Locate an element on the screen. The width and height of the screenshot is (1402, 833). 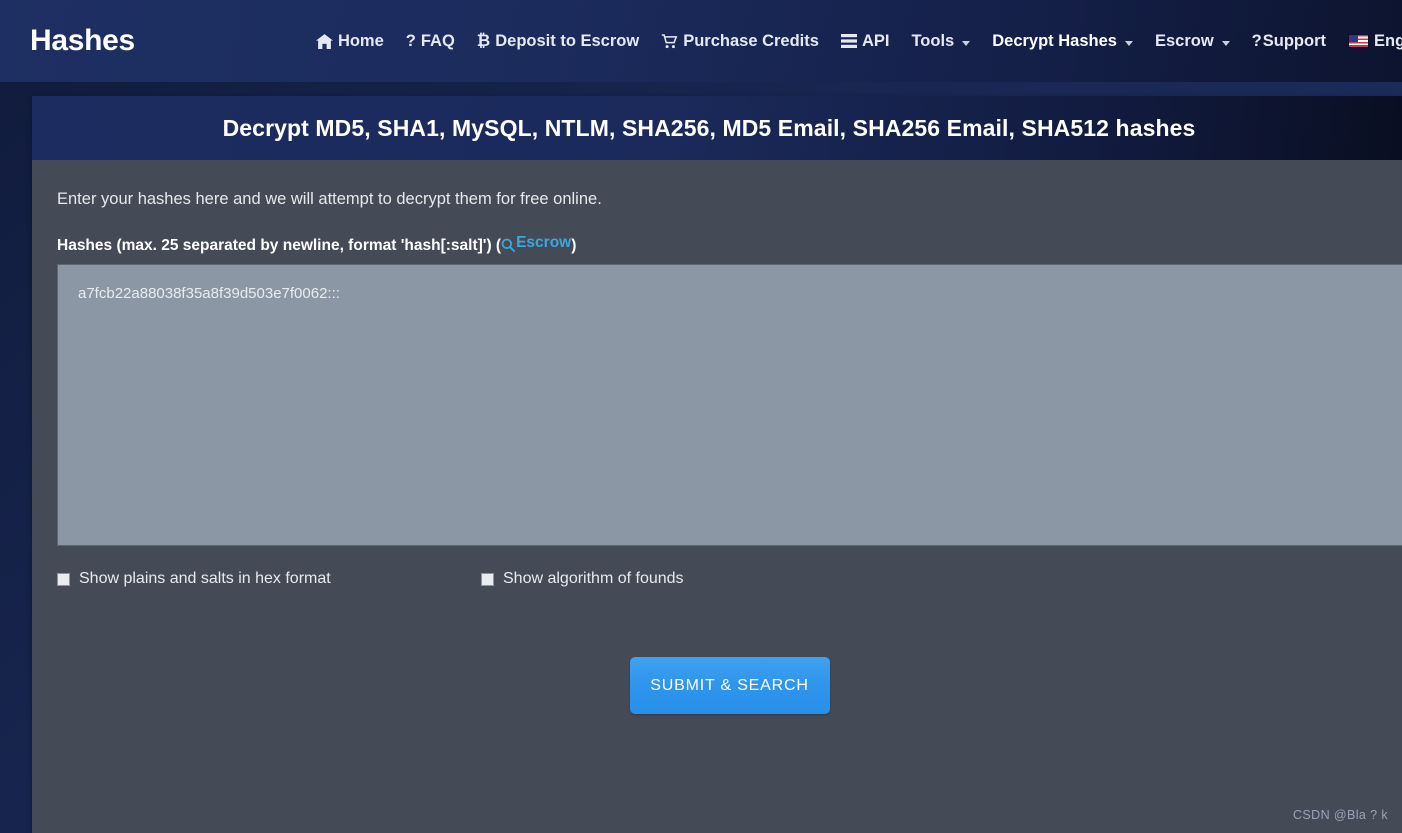
nav-label: Escrow is located at coordinates (1184, 40).